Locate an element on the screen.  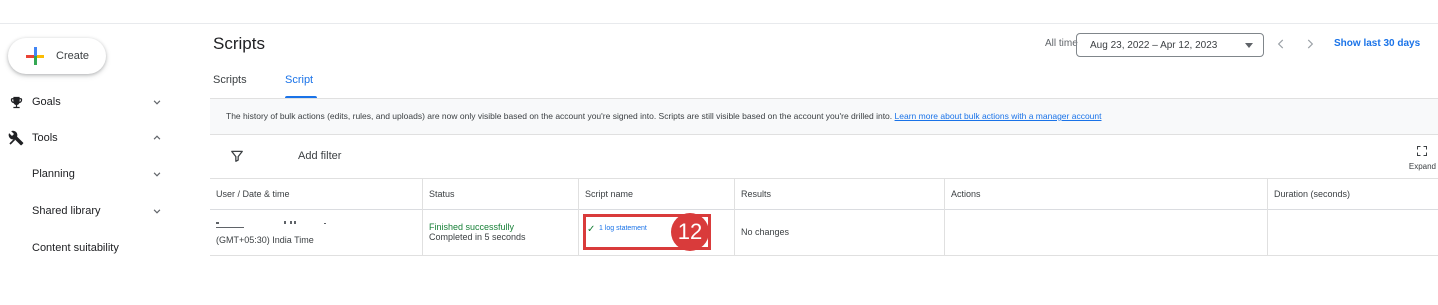
column-header-status: Status is located at coordinates (500, 194).